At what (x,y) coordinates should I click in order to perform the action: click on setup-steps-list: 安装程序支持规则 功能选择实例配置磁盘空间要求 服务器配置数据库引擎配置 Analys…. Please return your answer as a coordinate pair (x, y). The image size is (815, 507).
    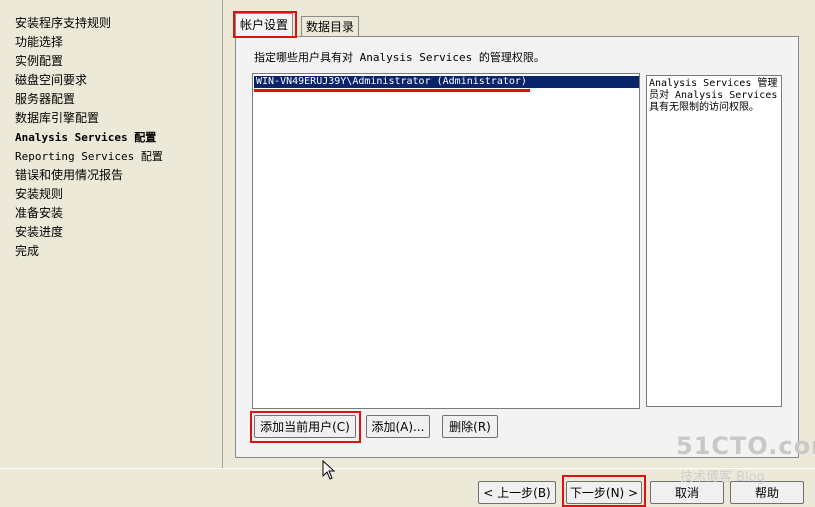
    Looking at the image, I should click on (111, 130).